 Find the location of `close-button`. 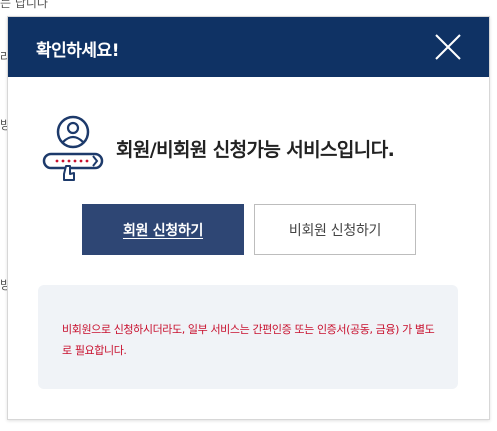

close-button is located at coordinates (448, 47).